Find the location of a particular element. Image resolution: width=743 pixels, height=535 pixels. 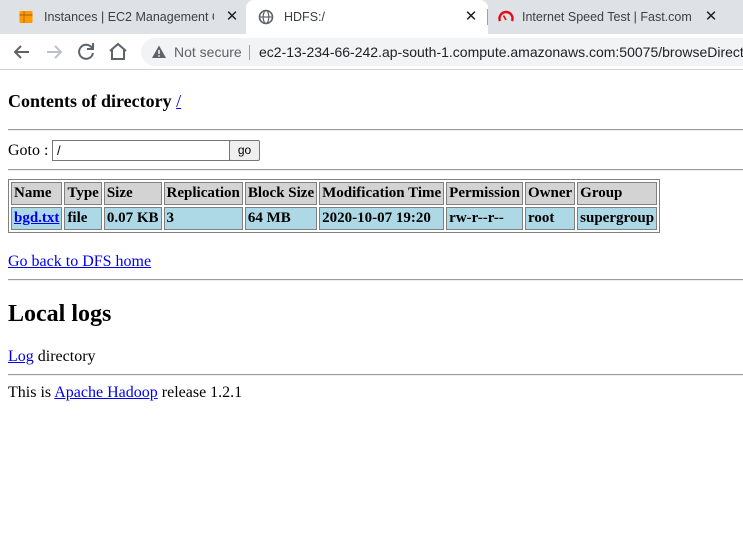

page-title-text: Contents of directory is located at coordinates (90, 101).